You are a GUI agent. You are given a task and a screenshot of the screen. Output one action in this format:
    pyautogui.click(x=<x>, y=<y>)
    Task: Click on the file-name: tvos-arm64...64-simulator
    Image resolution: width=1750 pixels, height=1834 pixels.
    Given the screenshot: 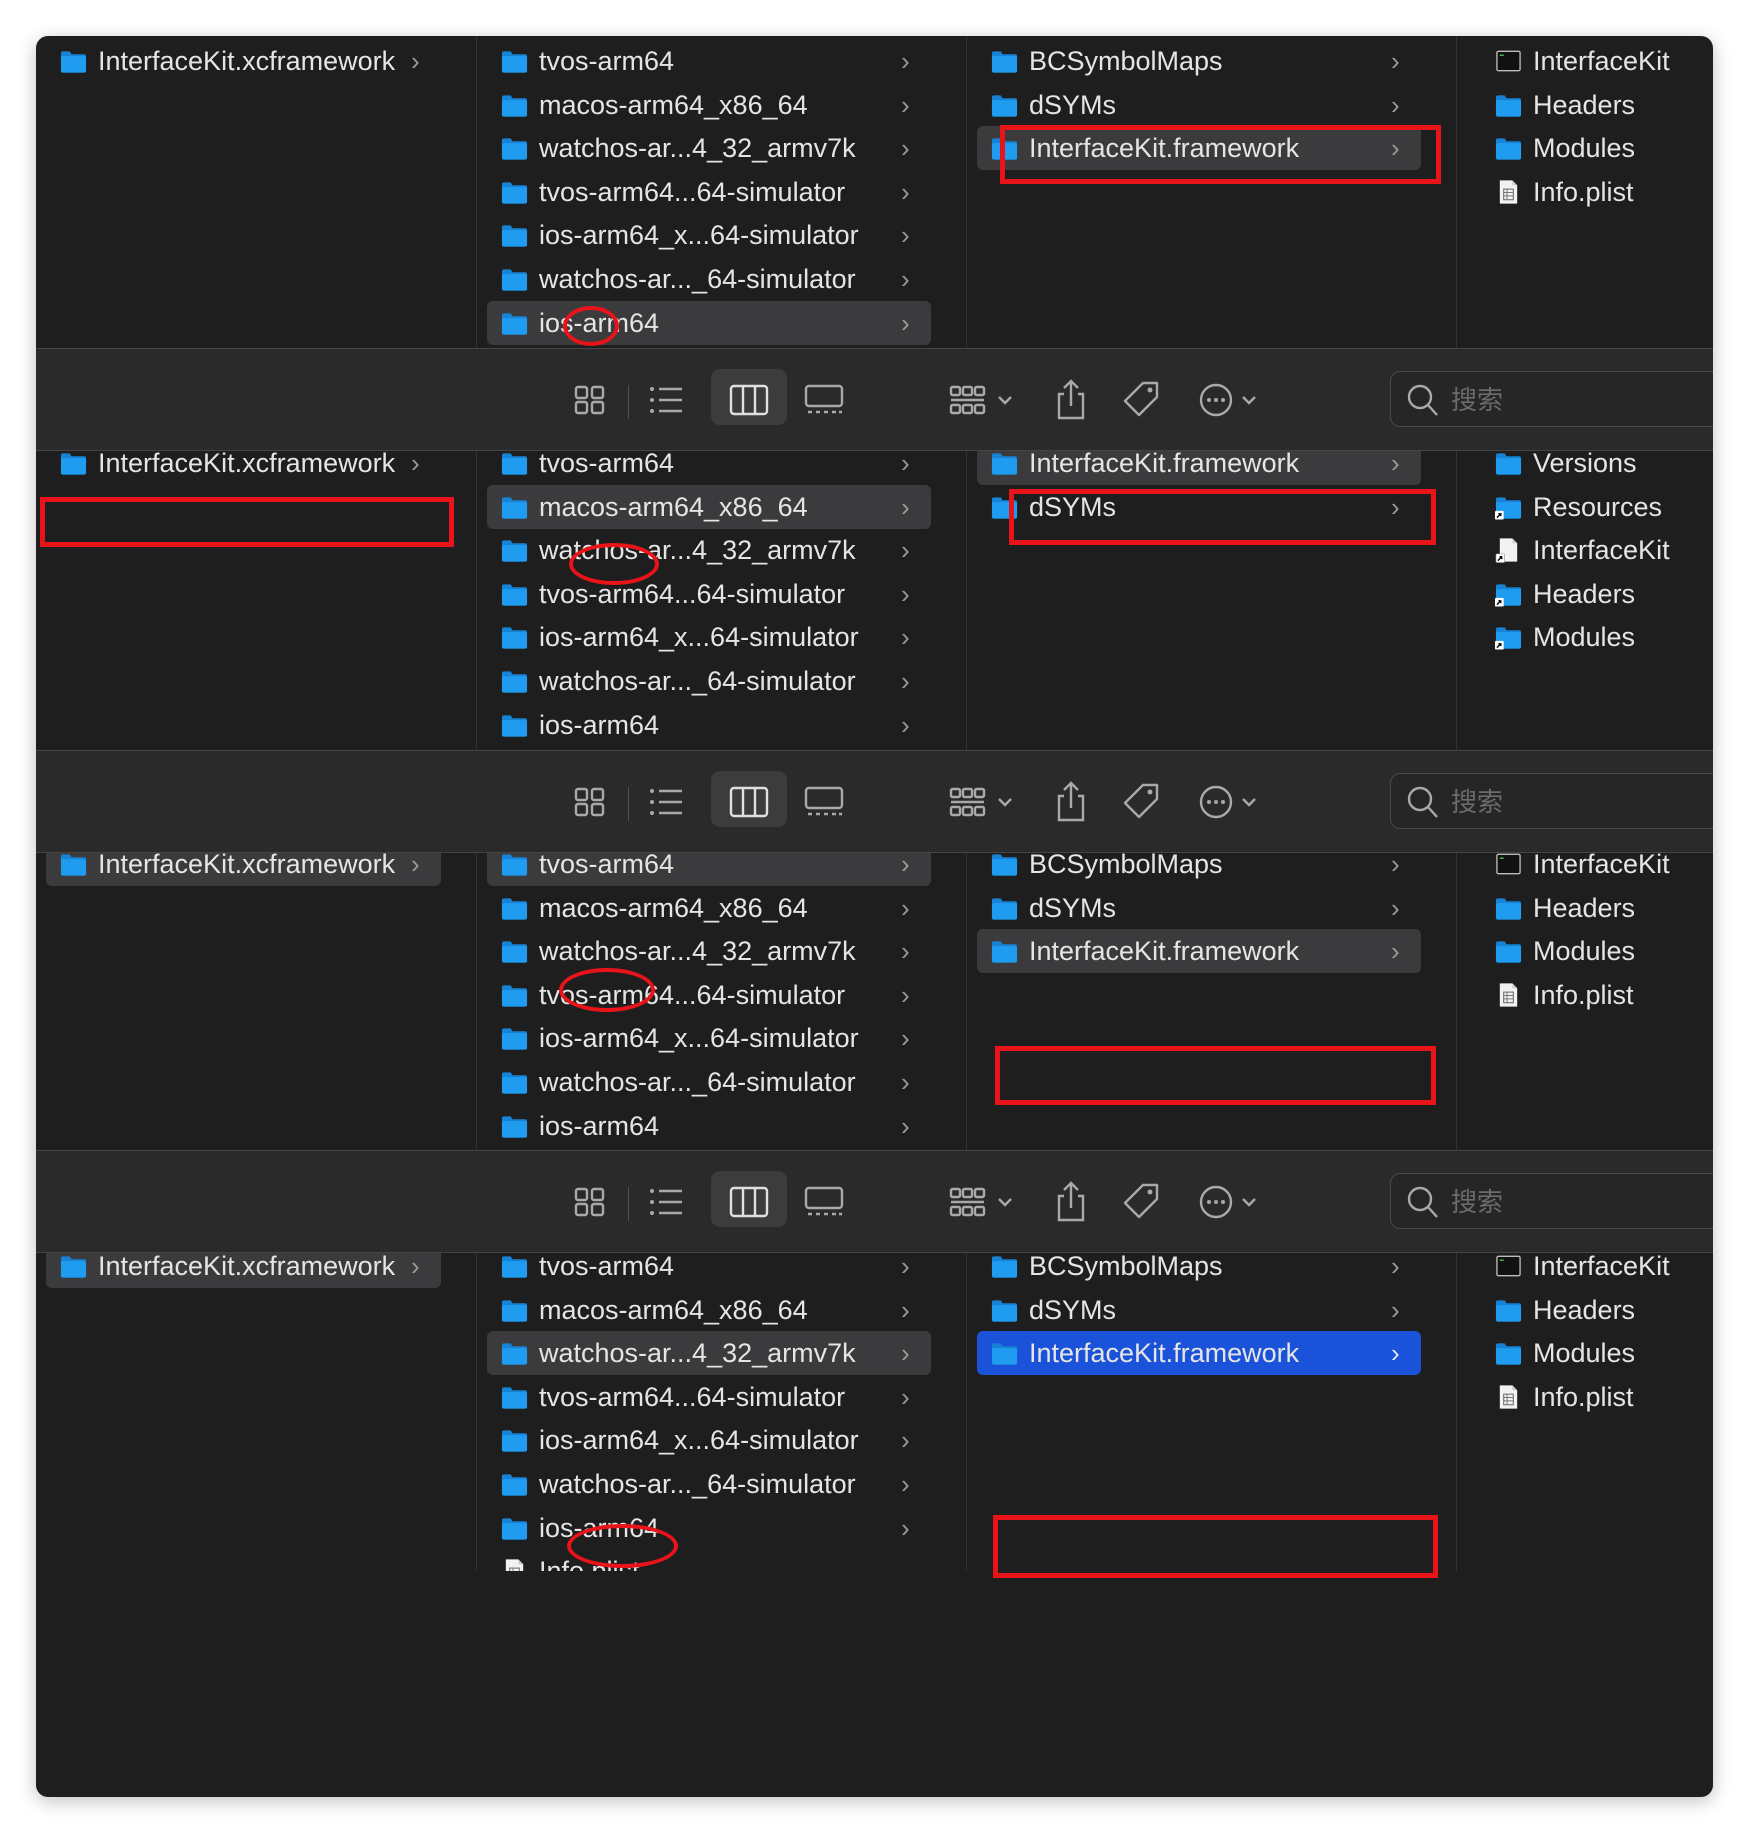 What is the action you would take?
    pyautogui.click(x=692, y=191)
    